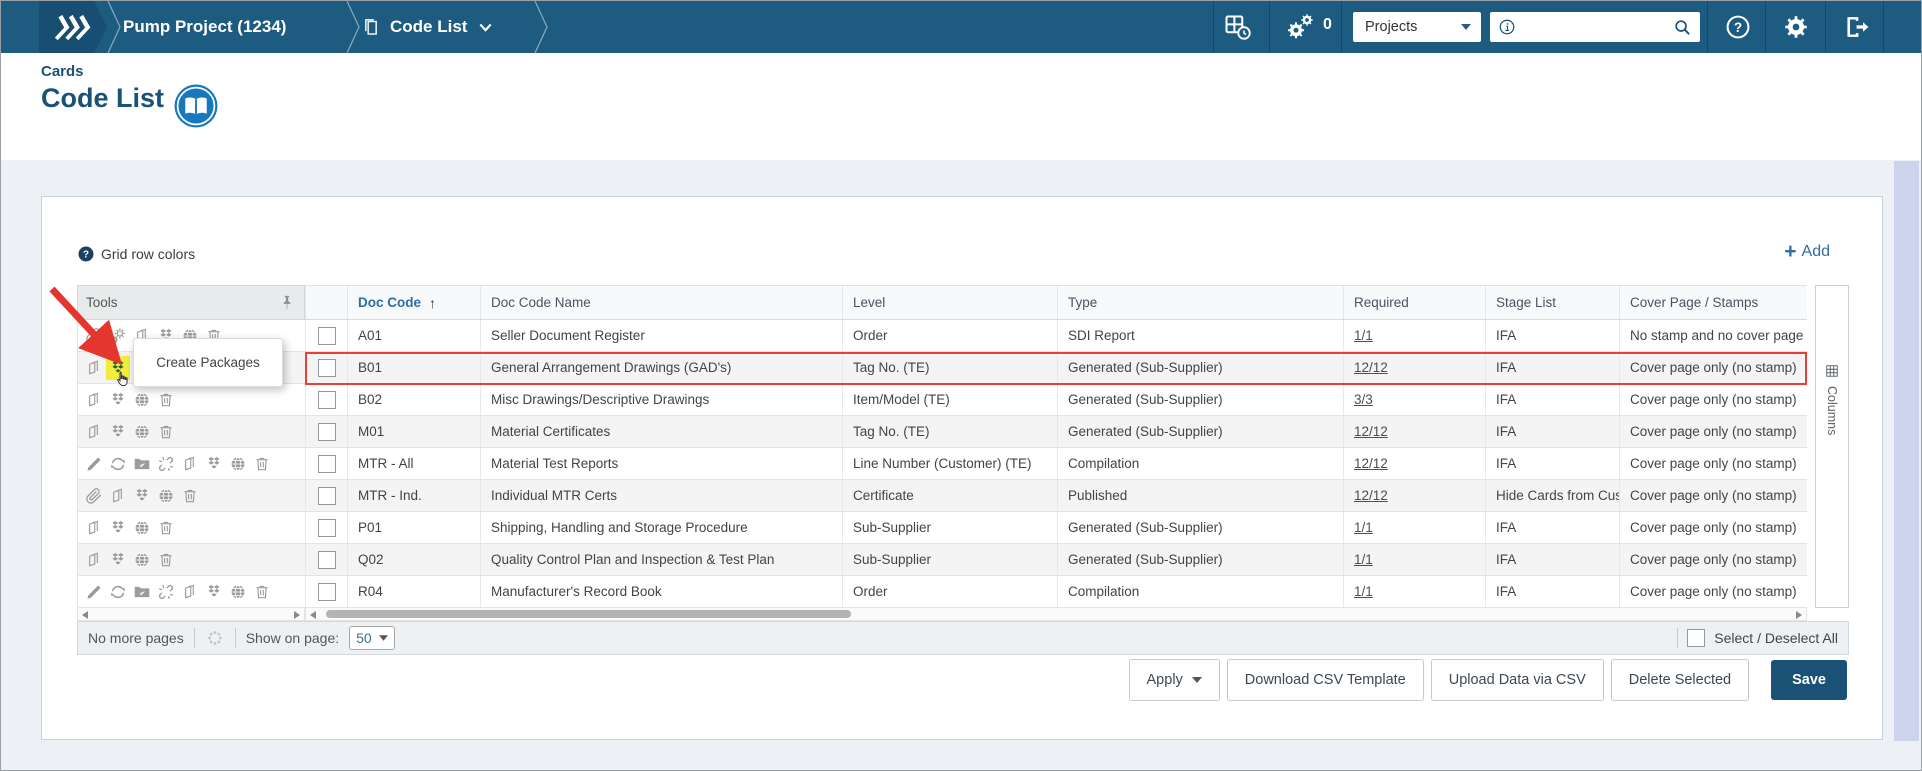 The height and width of the screenshot is (771, 1922). What do you see at coordinates (1809, 680) in the screenshot?
I see `save-button: Save` at bounding box center [1809, 680].